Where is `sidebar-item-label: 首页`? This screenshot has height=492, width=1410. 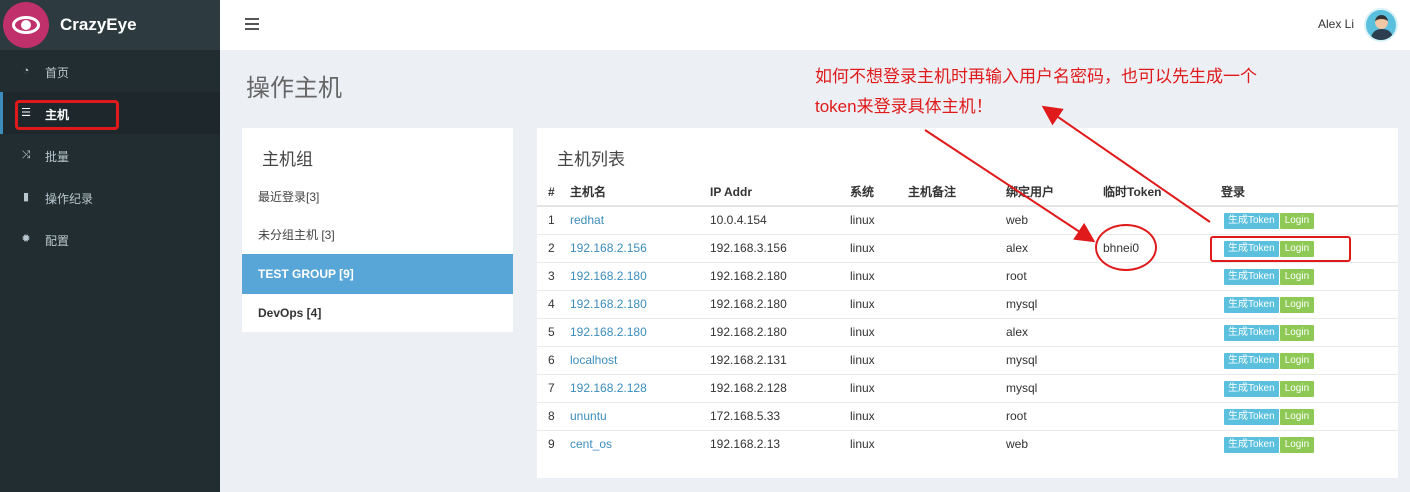
sidebar-item-label: 首页 is located at coordinates (57, 73).